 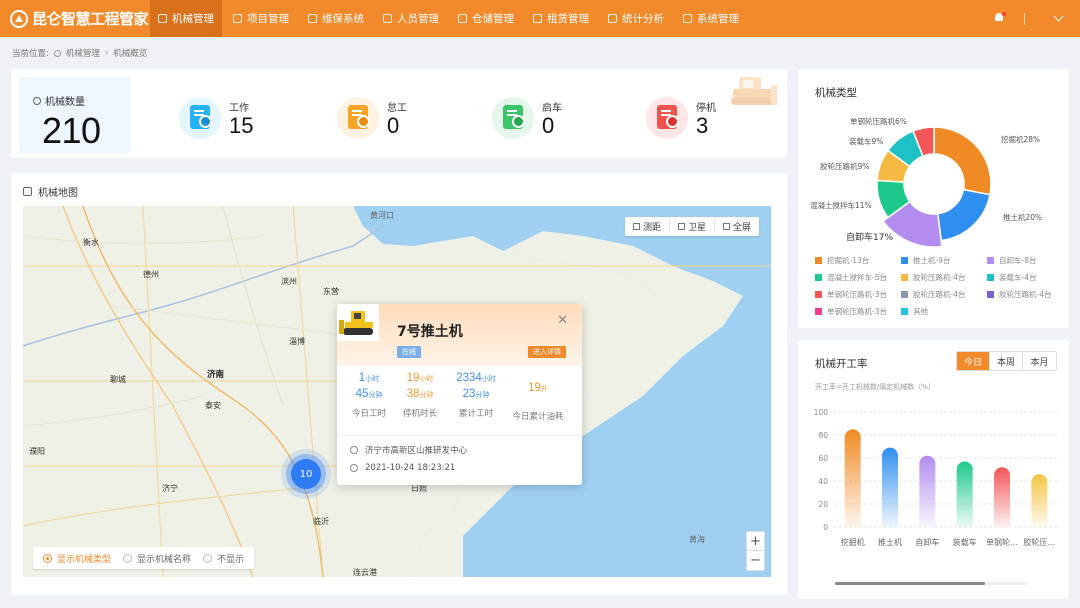 I want to click on legend-label: 挖掘机-13台, so click(x=848, y=260).